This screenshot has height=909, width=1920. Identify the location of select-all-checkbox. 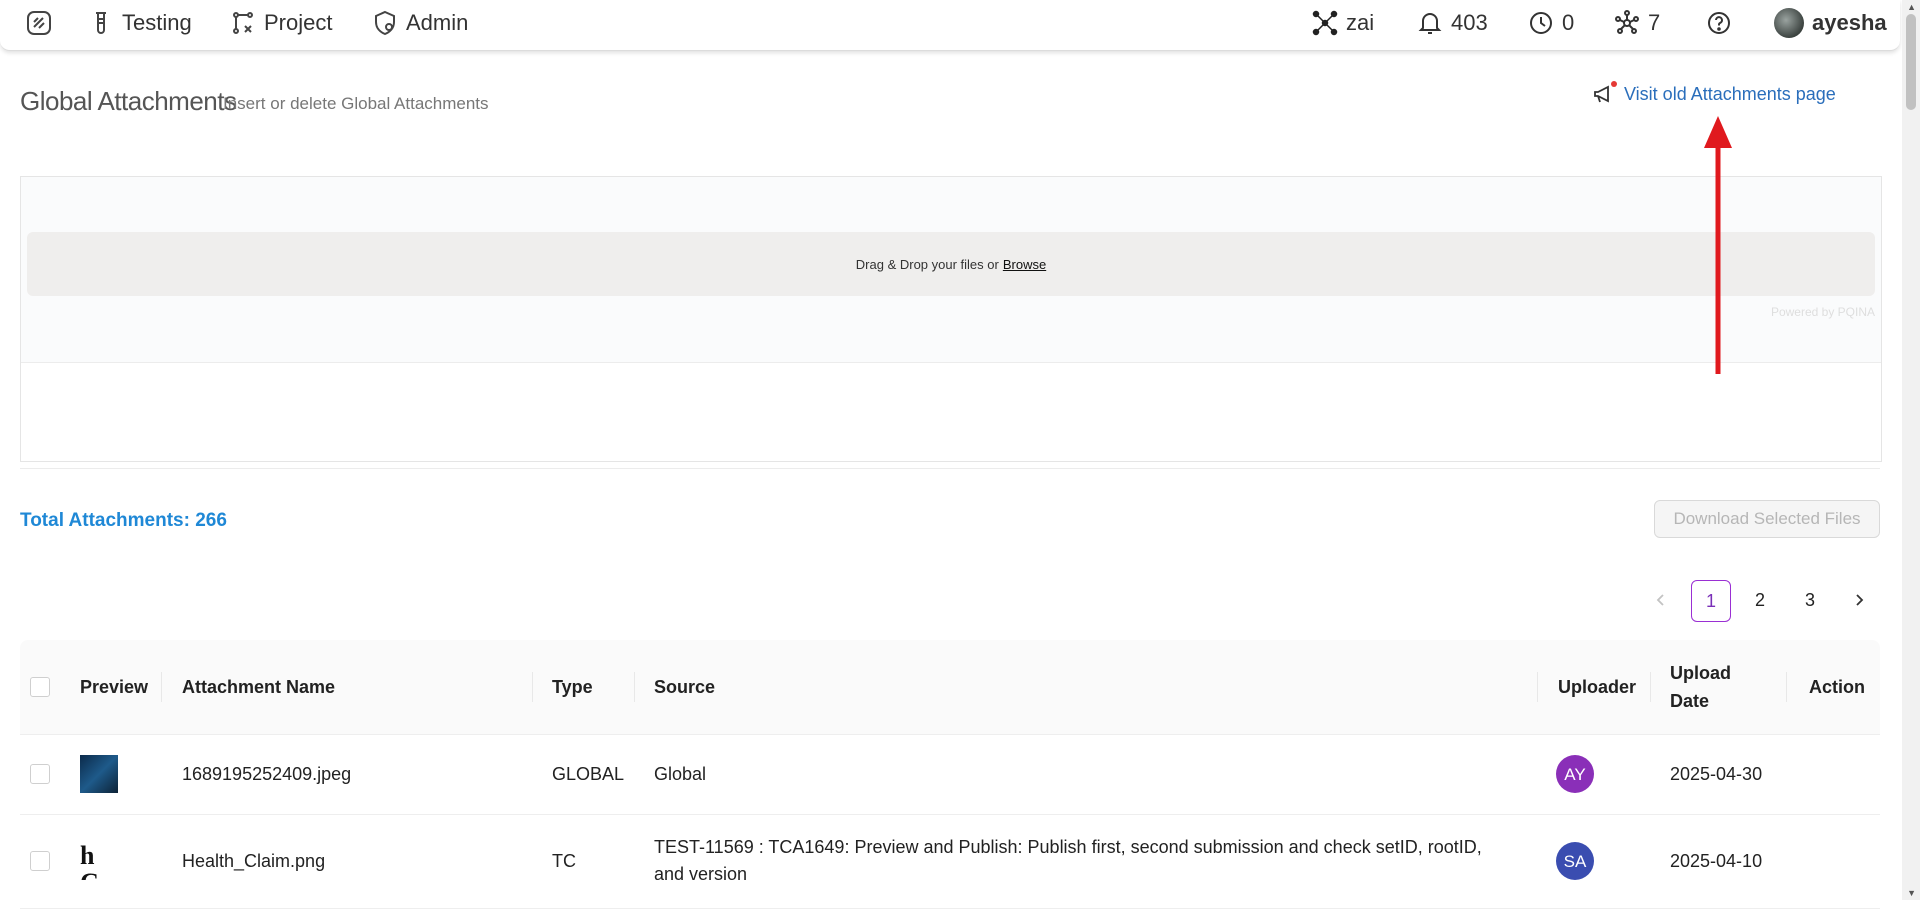
(40, 687).